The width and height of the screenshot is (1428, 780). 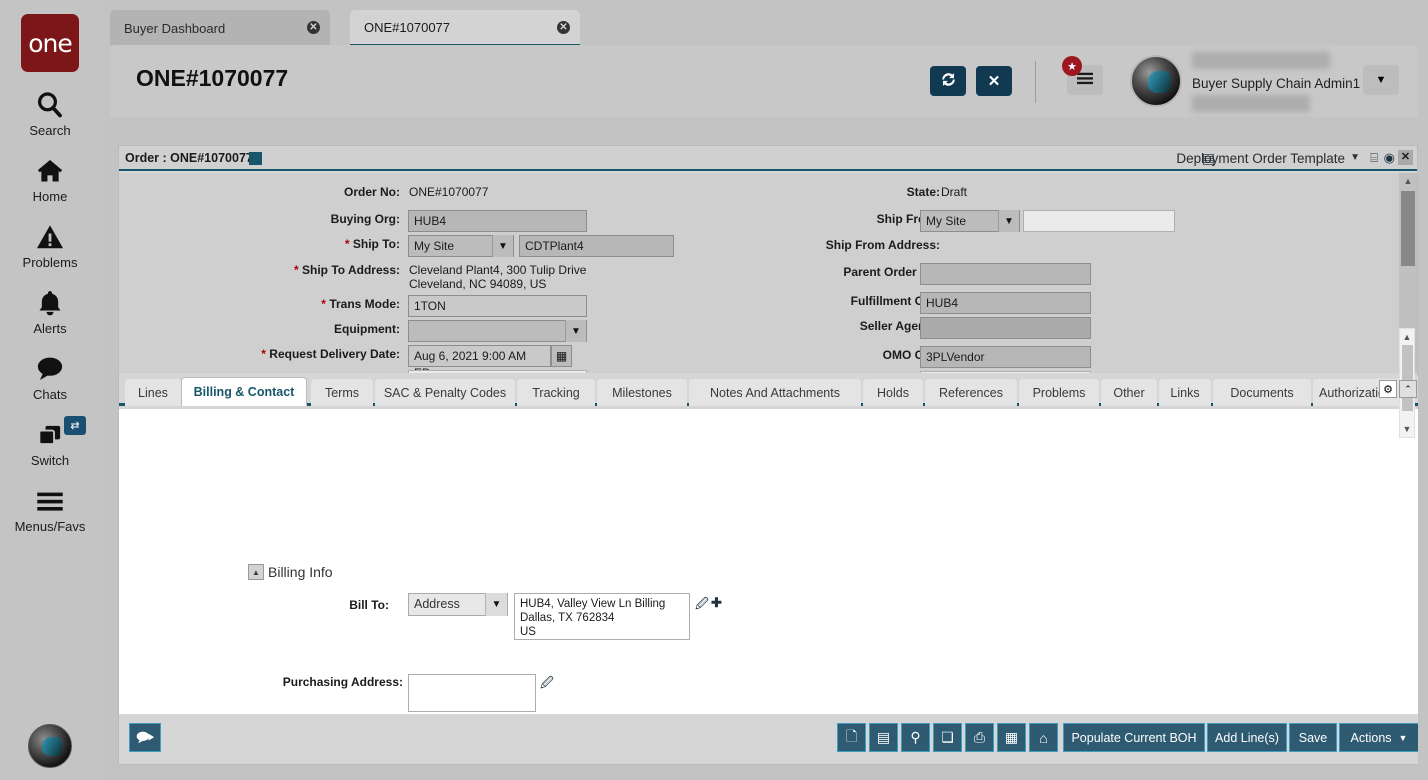 I want to click on gear-icon: ⚙, so click(x=1388, y=389).